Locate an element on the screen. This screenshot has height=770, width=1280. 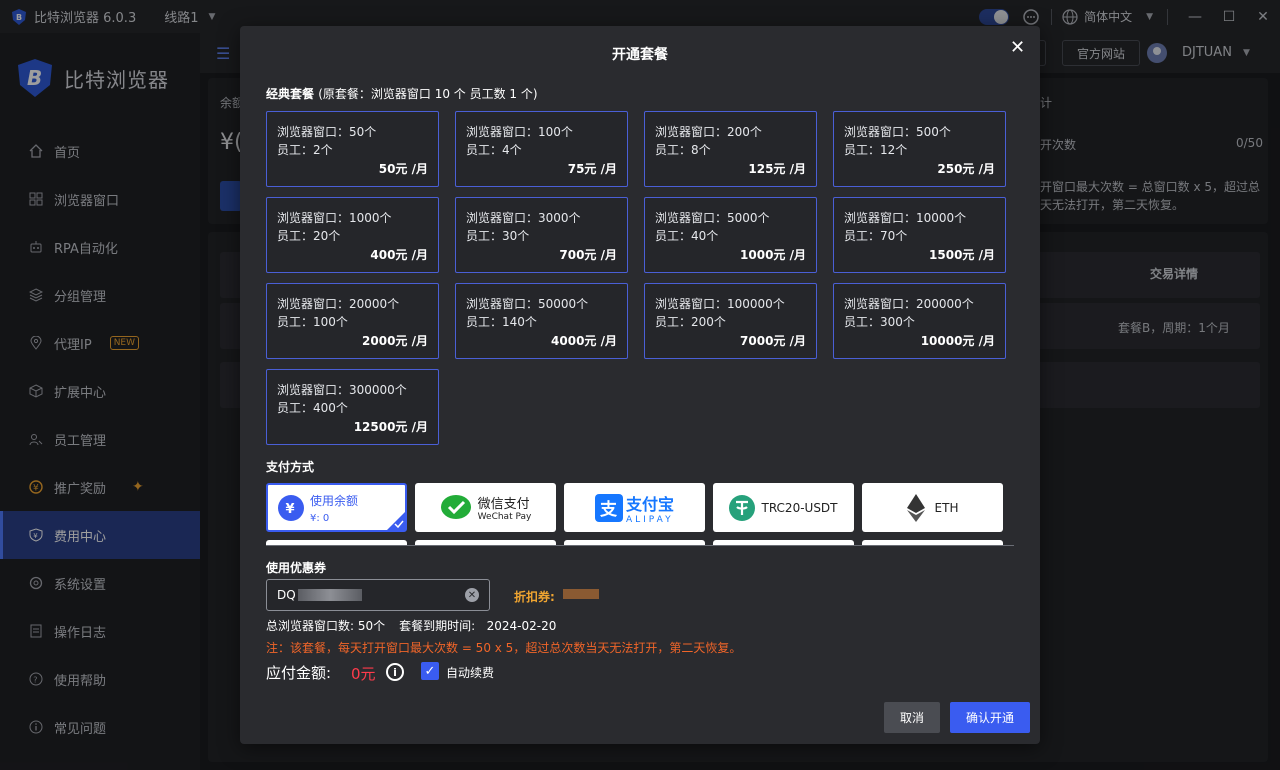
payment-option-balance: ¥ 使用余额 ¥: 0 is located at coordinates (336, 507).